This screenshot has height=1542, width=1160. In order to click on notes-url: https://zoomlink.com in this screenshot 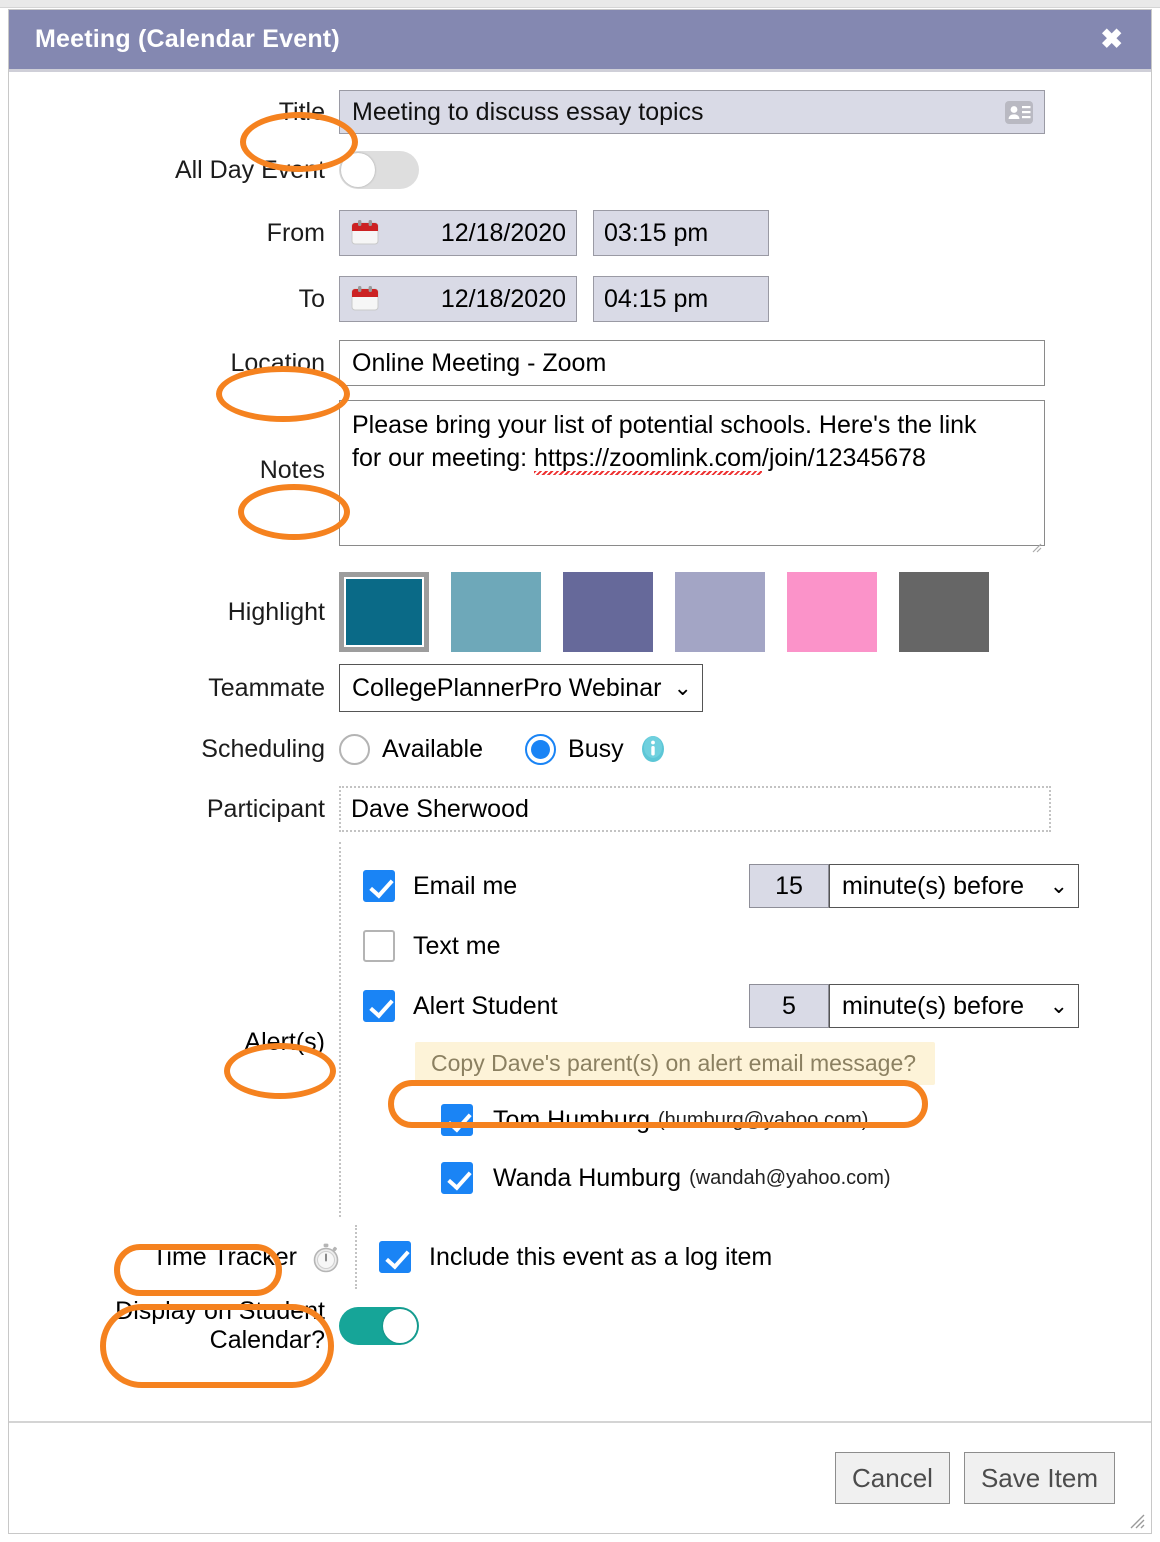, I will do `click(648, 459)`.